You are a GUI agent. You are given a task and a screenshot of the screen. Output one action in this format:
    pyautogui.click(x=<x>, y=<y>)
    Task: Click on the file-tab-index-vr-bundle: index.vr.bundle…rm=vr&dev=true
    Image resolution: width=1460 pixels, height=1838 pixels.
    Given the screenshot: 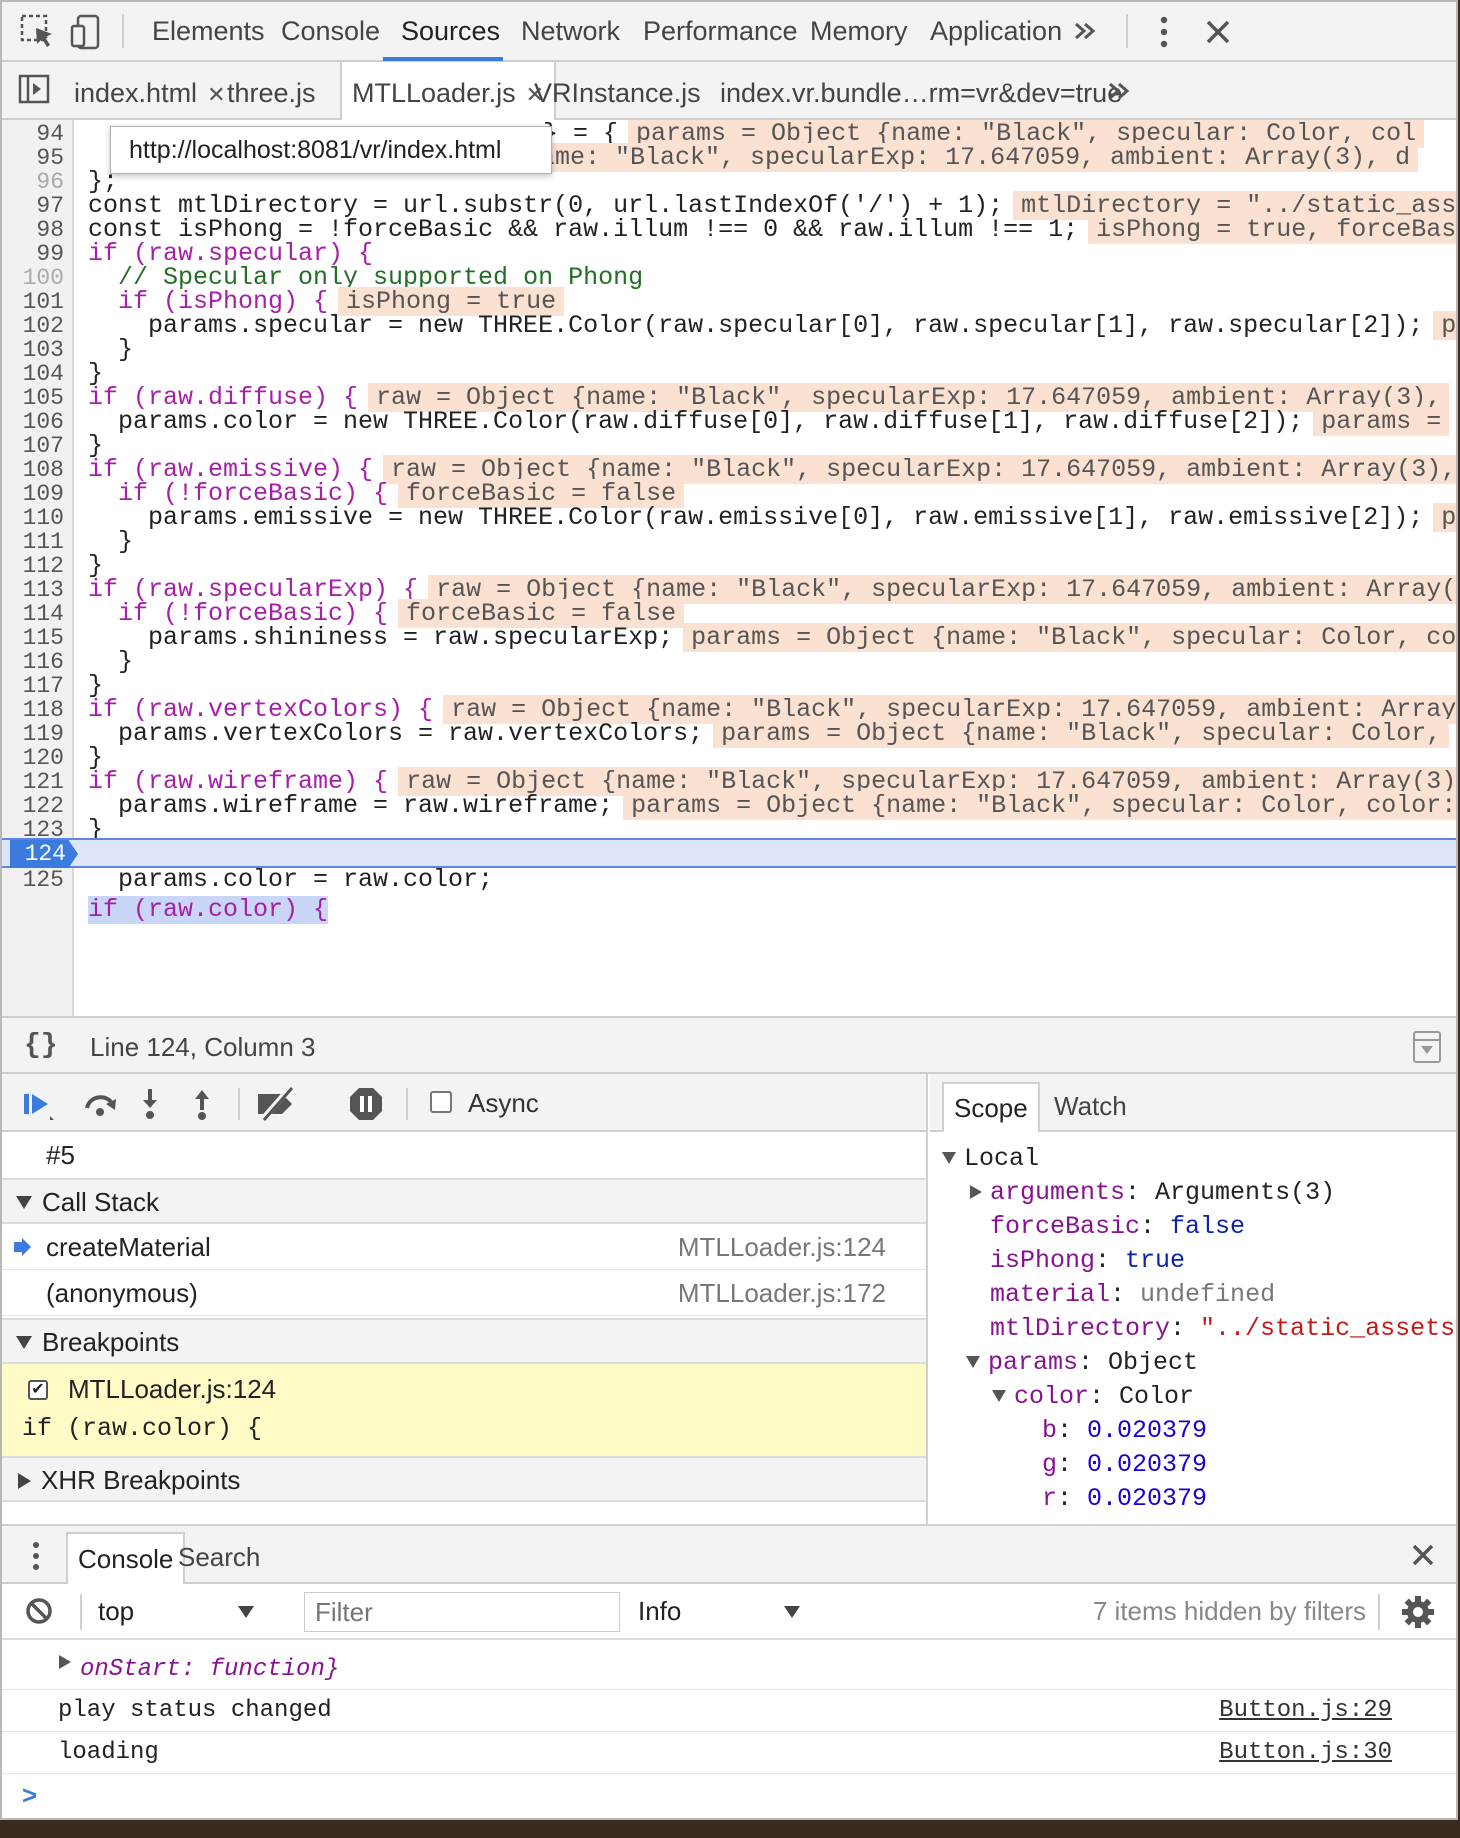 What is the action you would take?
    pyautogui.click(x=921, y=90)
    